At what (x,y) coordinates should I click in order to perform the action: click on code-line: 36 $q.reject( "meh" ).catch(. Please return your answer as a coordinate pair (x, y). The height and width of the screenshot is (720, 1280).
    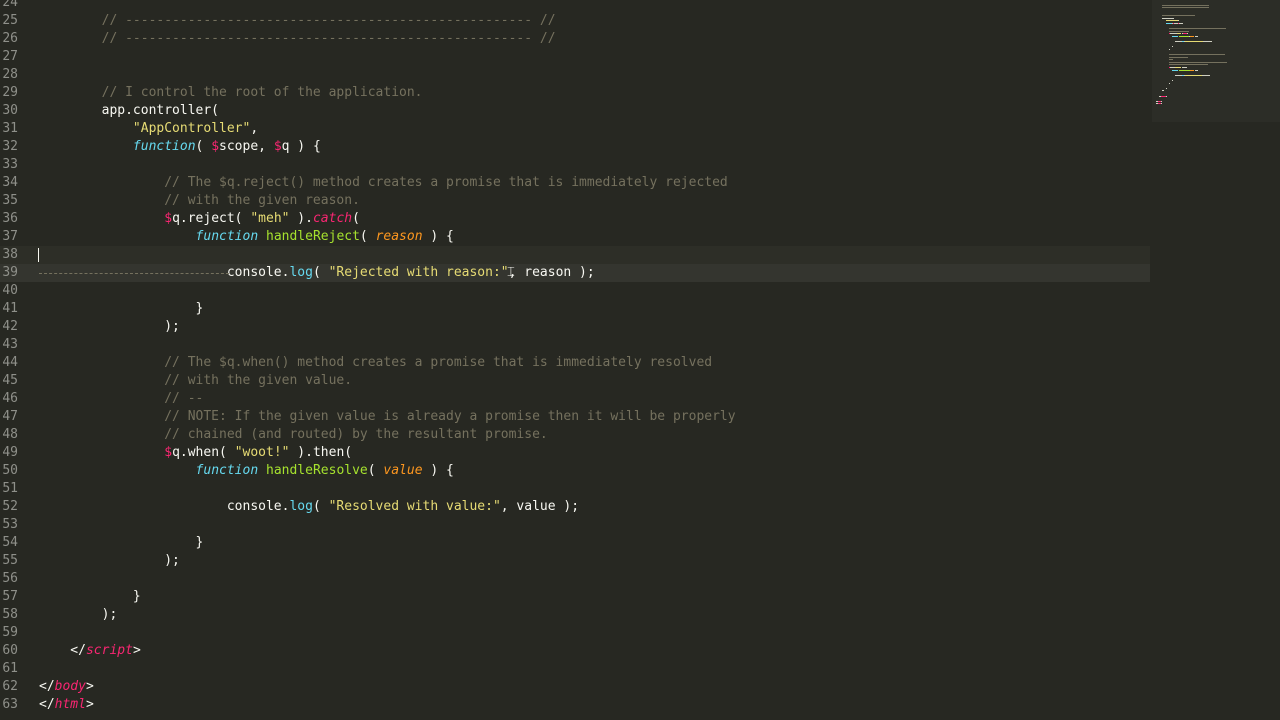
    Looking at the image, I should click on (575, 219).